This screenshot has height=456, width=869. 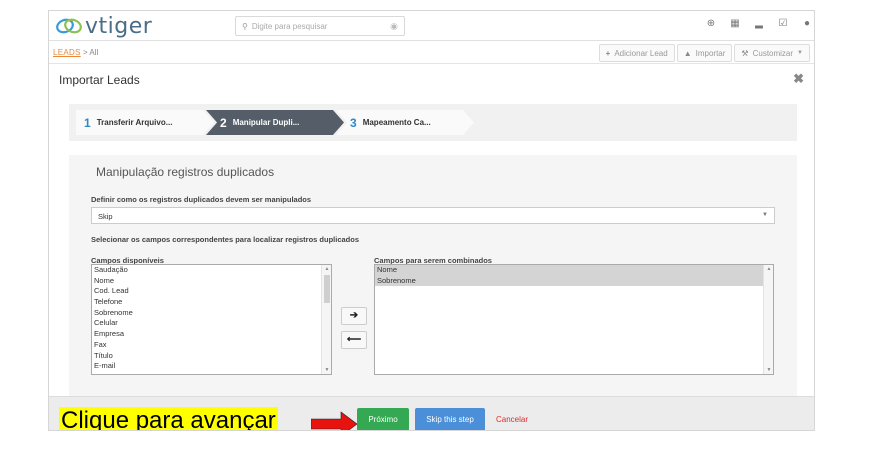 I want to click on import-label: Importar, so click(x=710, y=53).